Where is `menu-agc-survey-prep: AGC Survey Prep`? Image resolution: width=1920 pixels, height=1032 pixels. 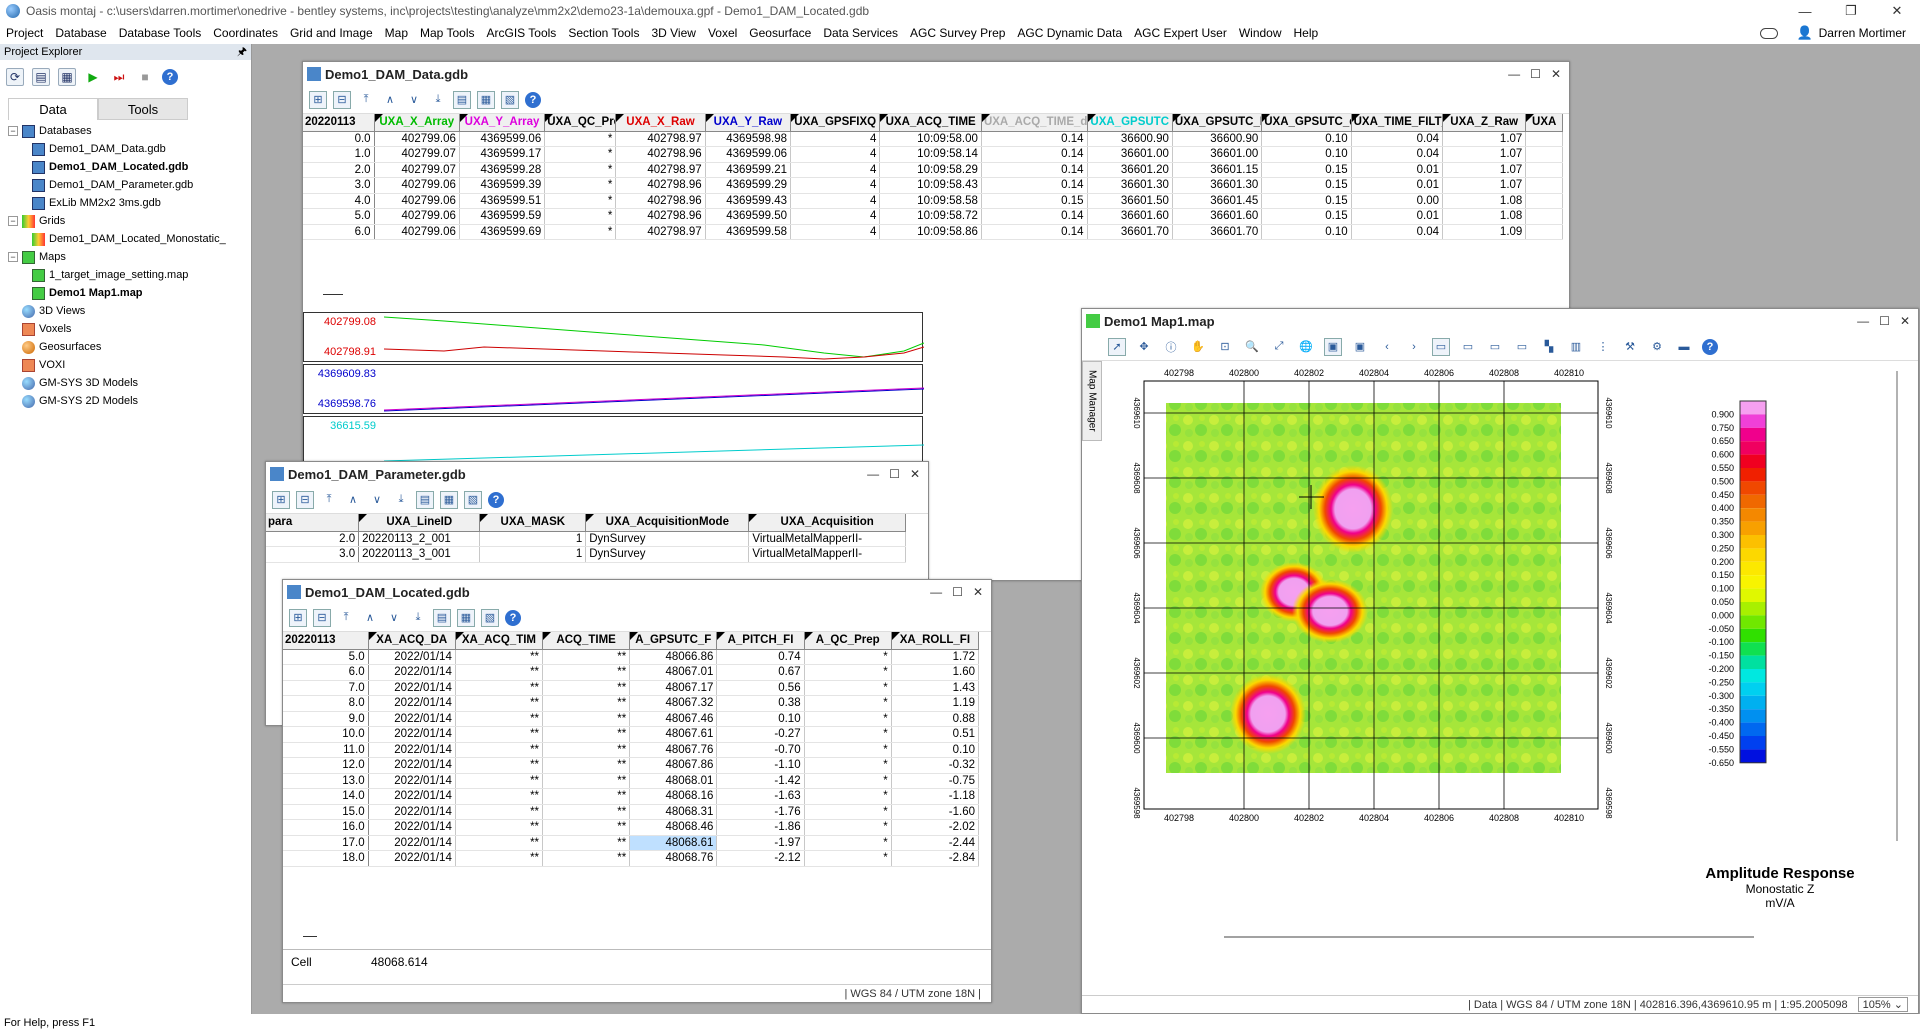 menu-agc-survey-prep: AGC Survey Prep is located at coordinates (957, 33).